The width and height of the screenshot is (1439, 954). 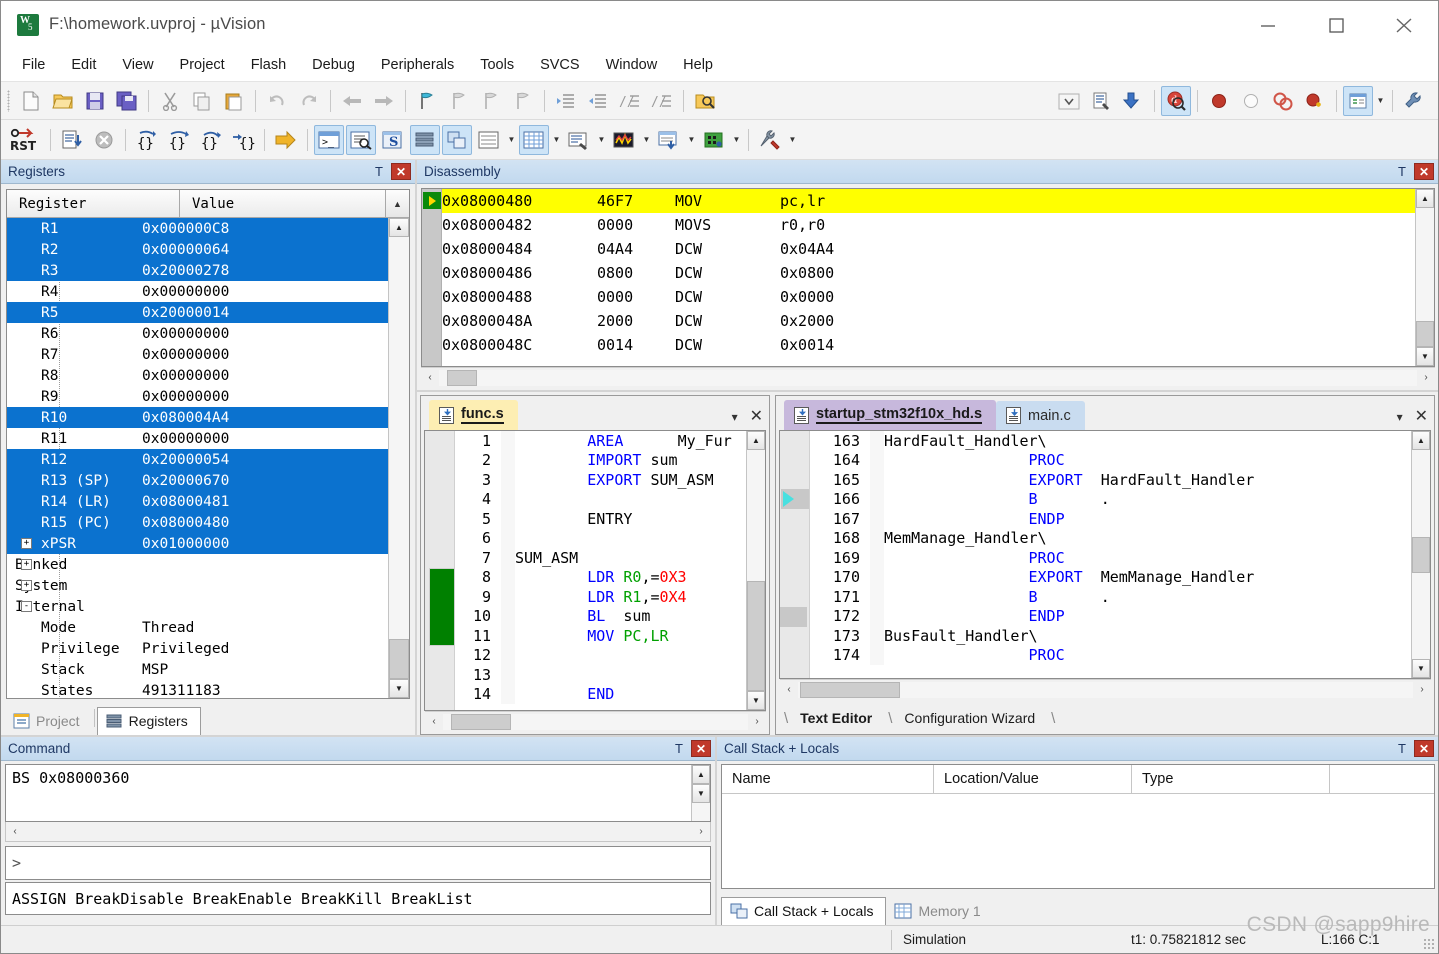 What do you see at coordinates (197, 669) in the screenshot?
I see `register-row: Stack MSP` at bounding box center [197, 669].